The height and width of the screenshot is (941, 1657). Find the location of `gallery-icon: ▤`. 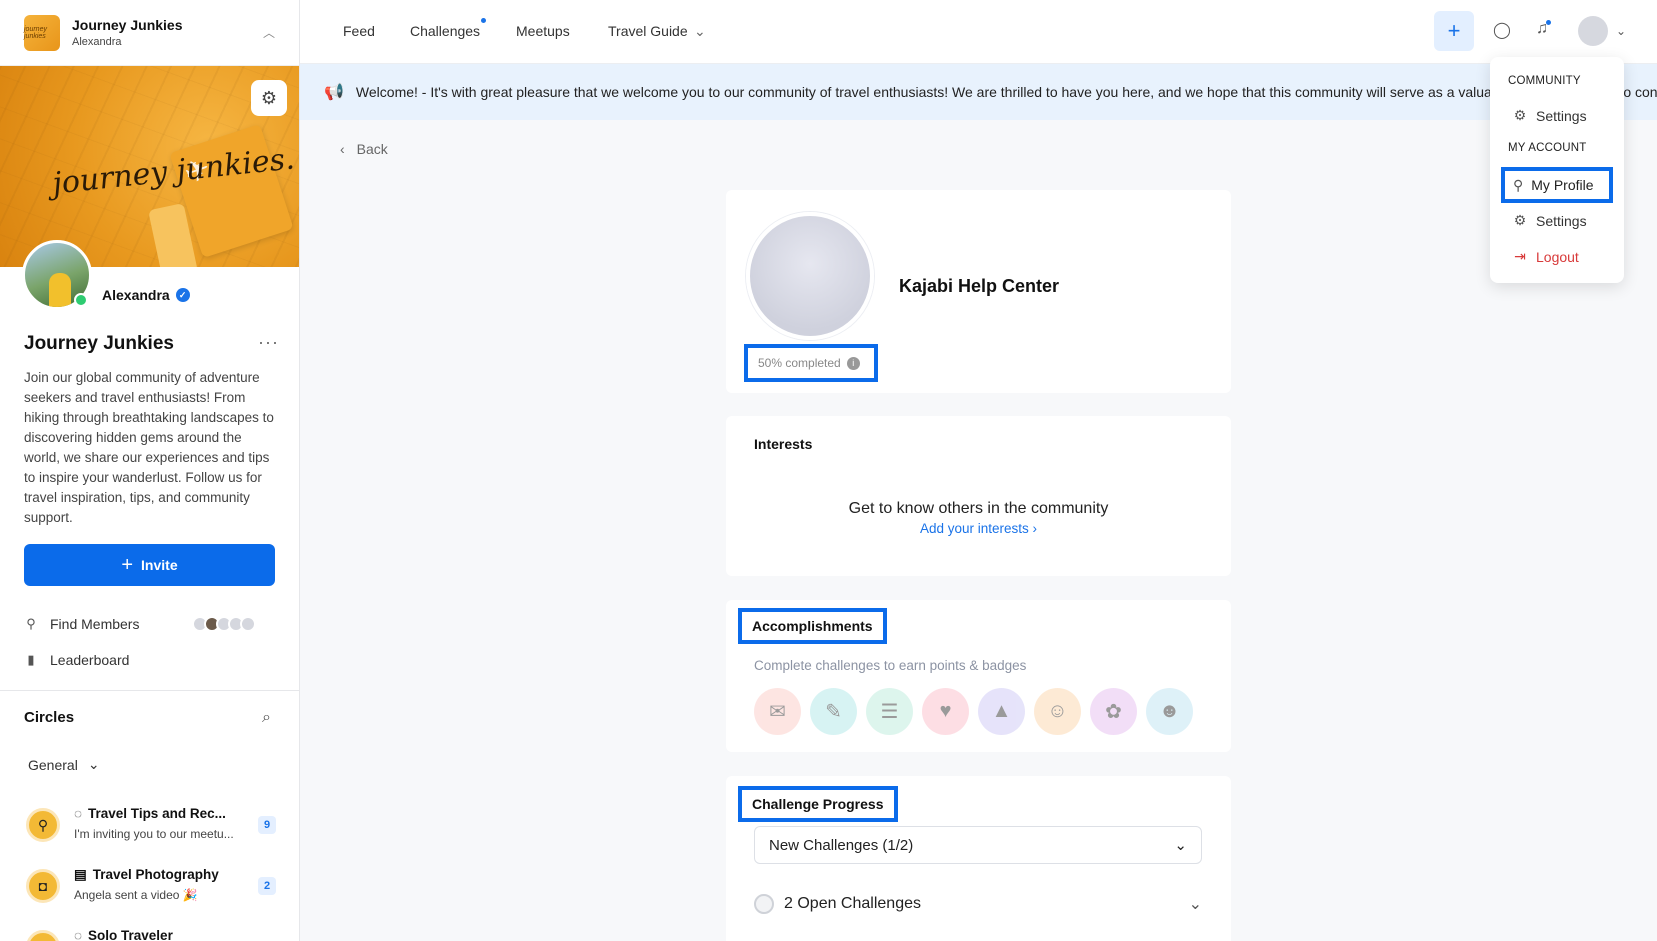

gallery-icon: ▤ is located at coordinates (80, 874).